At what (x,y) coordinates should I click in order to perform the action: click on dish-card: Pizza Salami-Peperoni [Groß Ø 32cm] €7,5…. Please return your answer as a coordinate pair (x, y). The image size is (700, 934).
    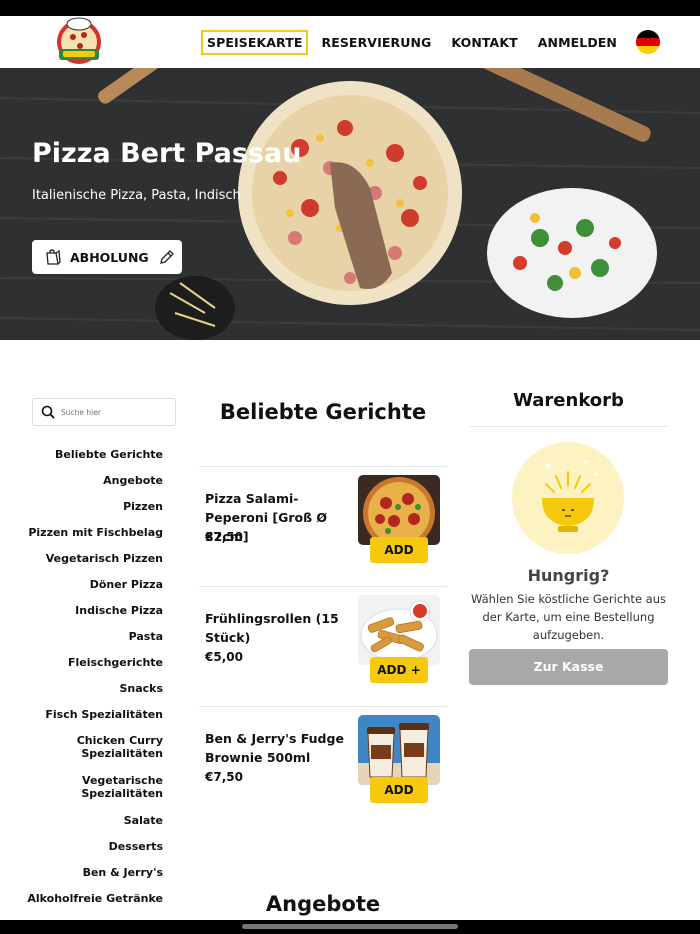
    Looking at the image, I should click on (323, 526).